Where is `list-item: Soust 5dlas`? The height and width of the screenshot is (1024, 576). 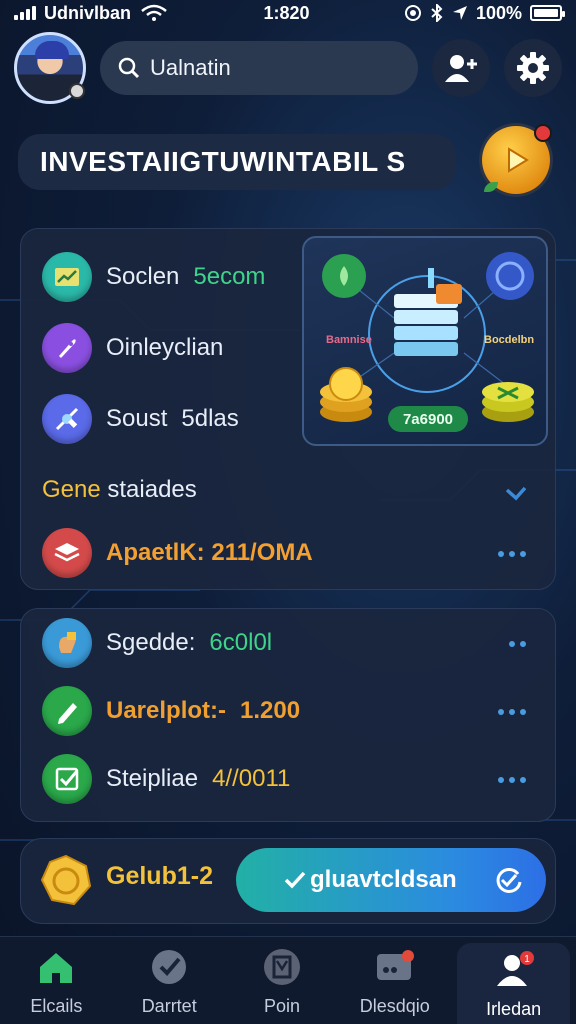 list-item: Soust 5dlas is located at coordinates (140, 419).